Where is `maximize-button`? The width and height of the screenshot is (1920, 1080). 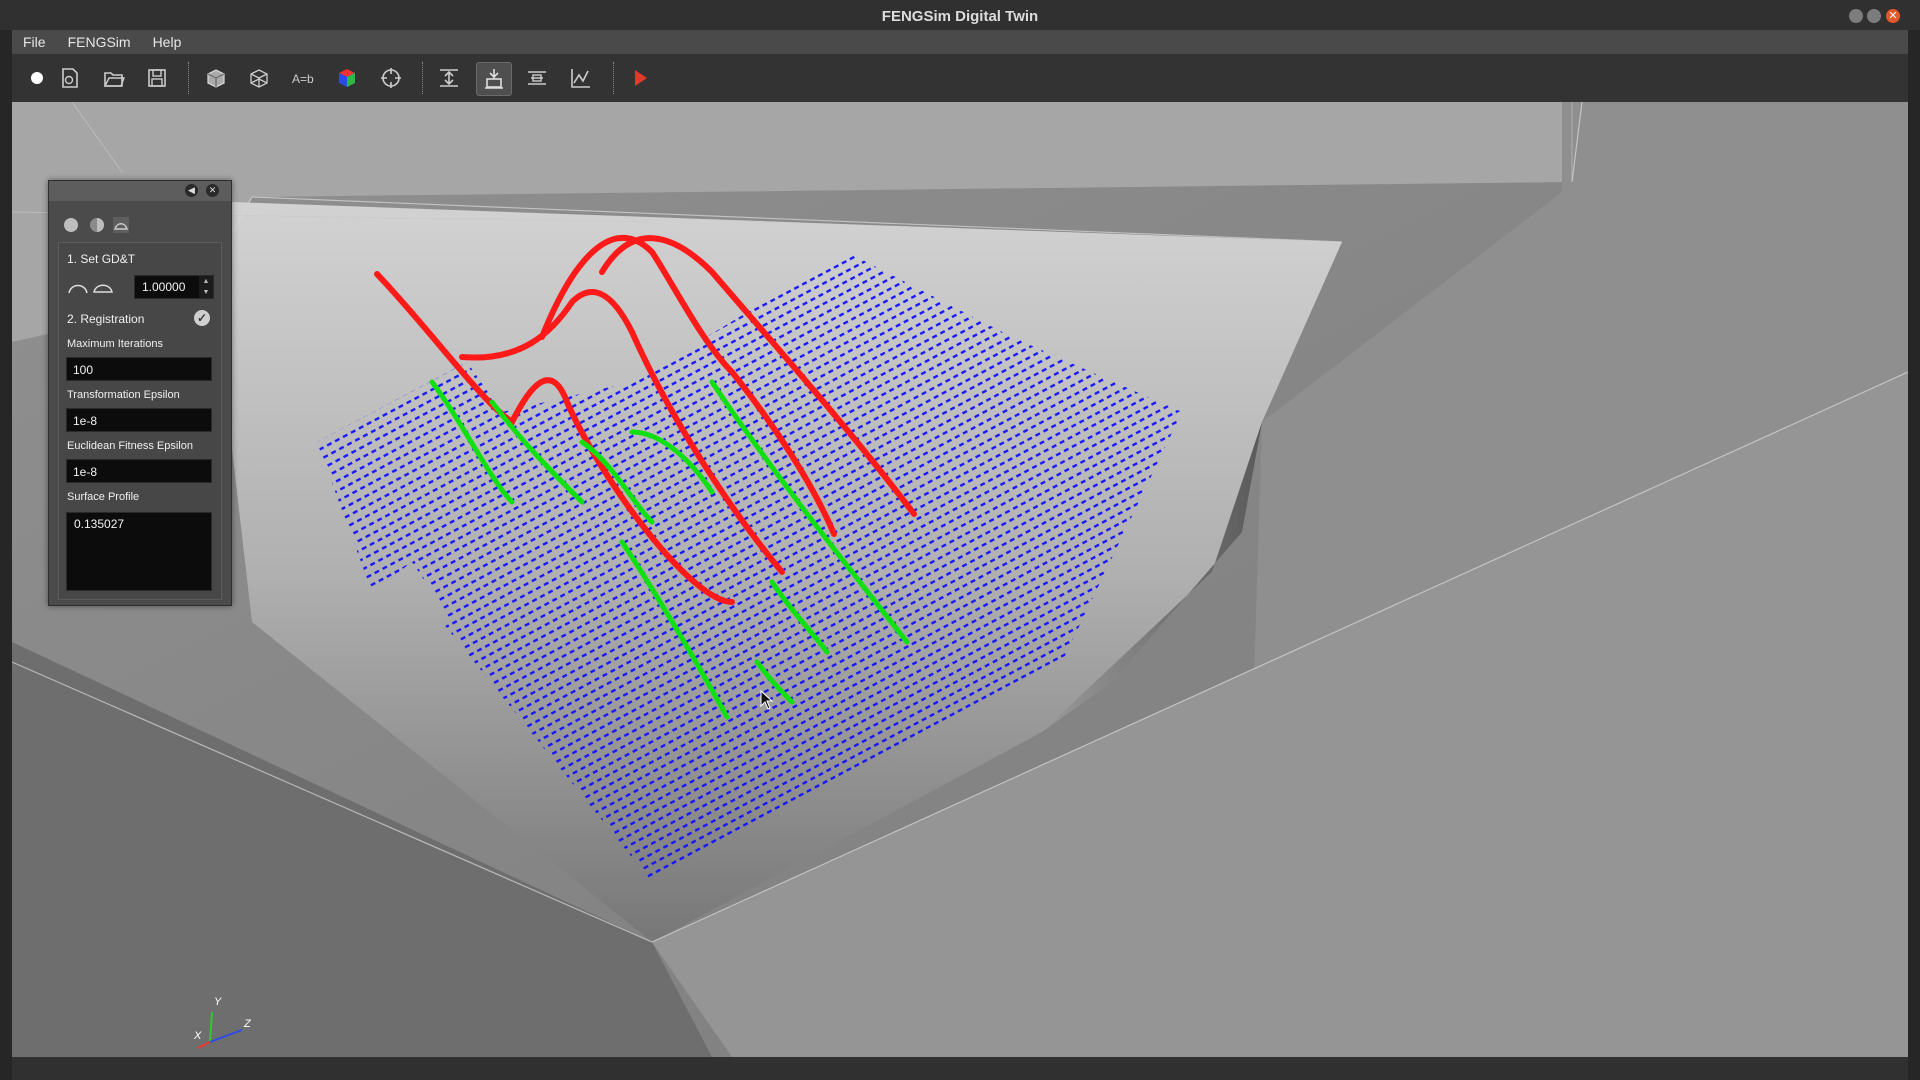 maximize-button is located at coordinates (1874, 16).